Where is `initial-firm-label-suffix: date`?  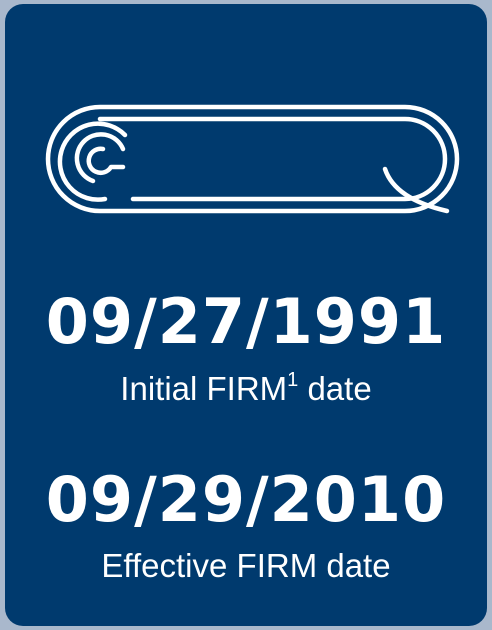
initial-firm-label-suffix: date is located at coordinates (335, 388).